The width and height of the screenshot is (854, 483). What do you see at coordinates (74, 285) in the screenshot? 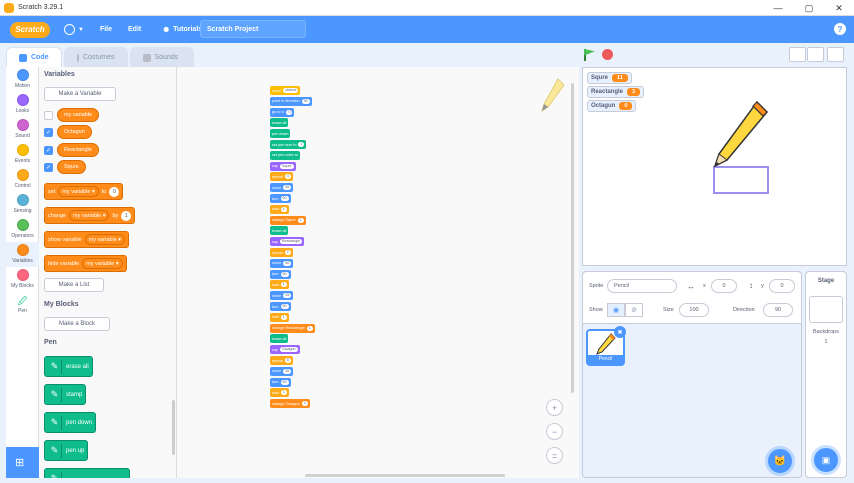
I see `make-list-button: Make a List` at bounding box center [74, 285].